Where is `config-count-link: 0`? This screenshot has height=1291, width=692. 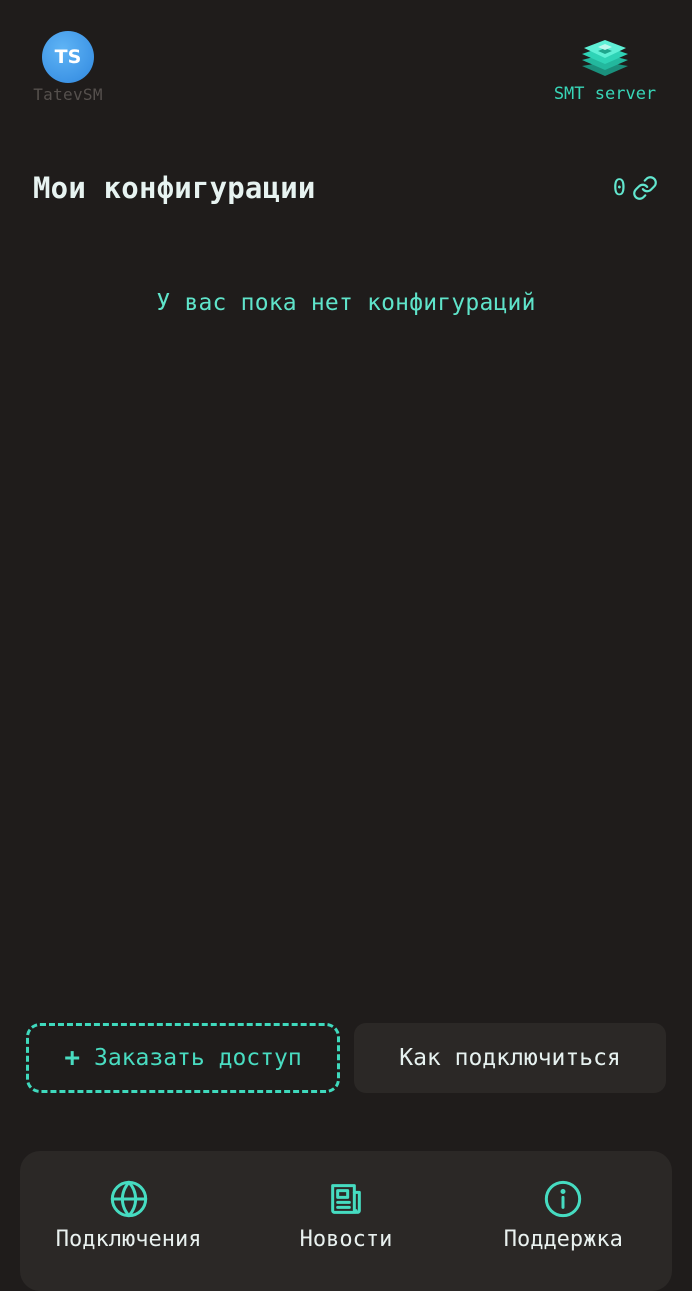
config-count-link: 0 is located at coordinates (635, 188).